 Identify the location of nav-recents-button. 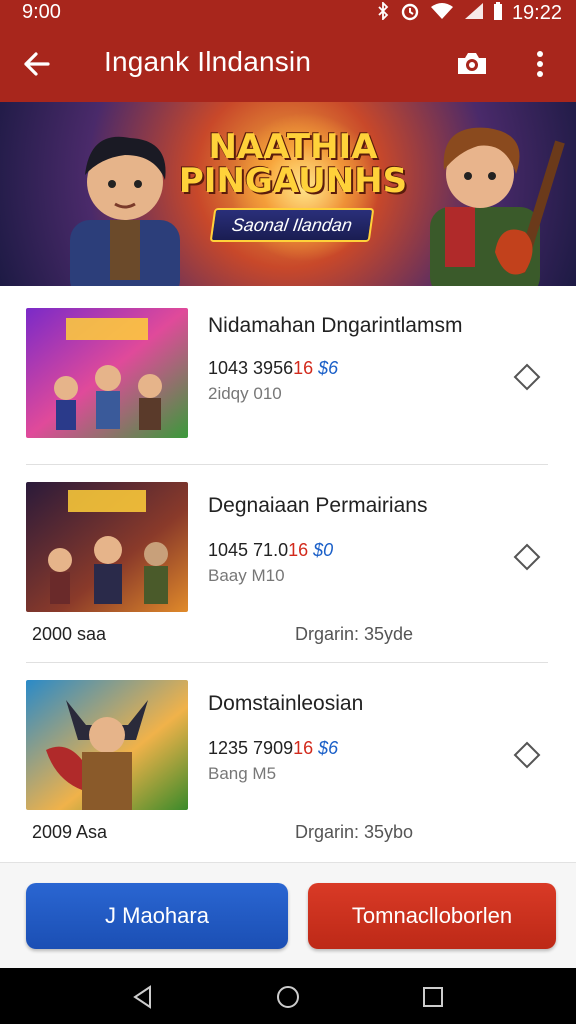
(433, 997).